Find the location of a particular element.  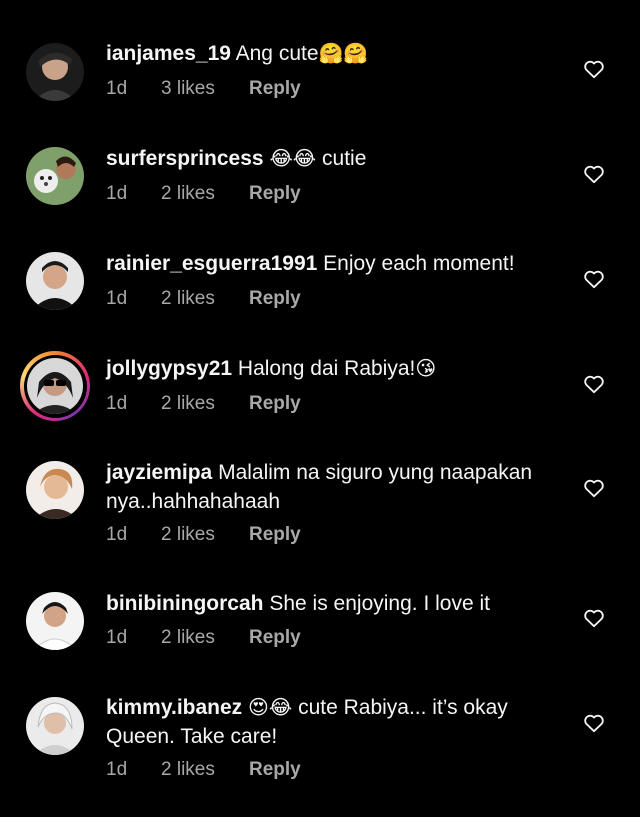

comment-username: jayziemipa is located at coordinates (159, 472).